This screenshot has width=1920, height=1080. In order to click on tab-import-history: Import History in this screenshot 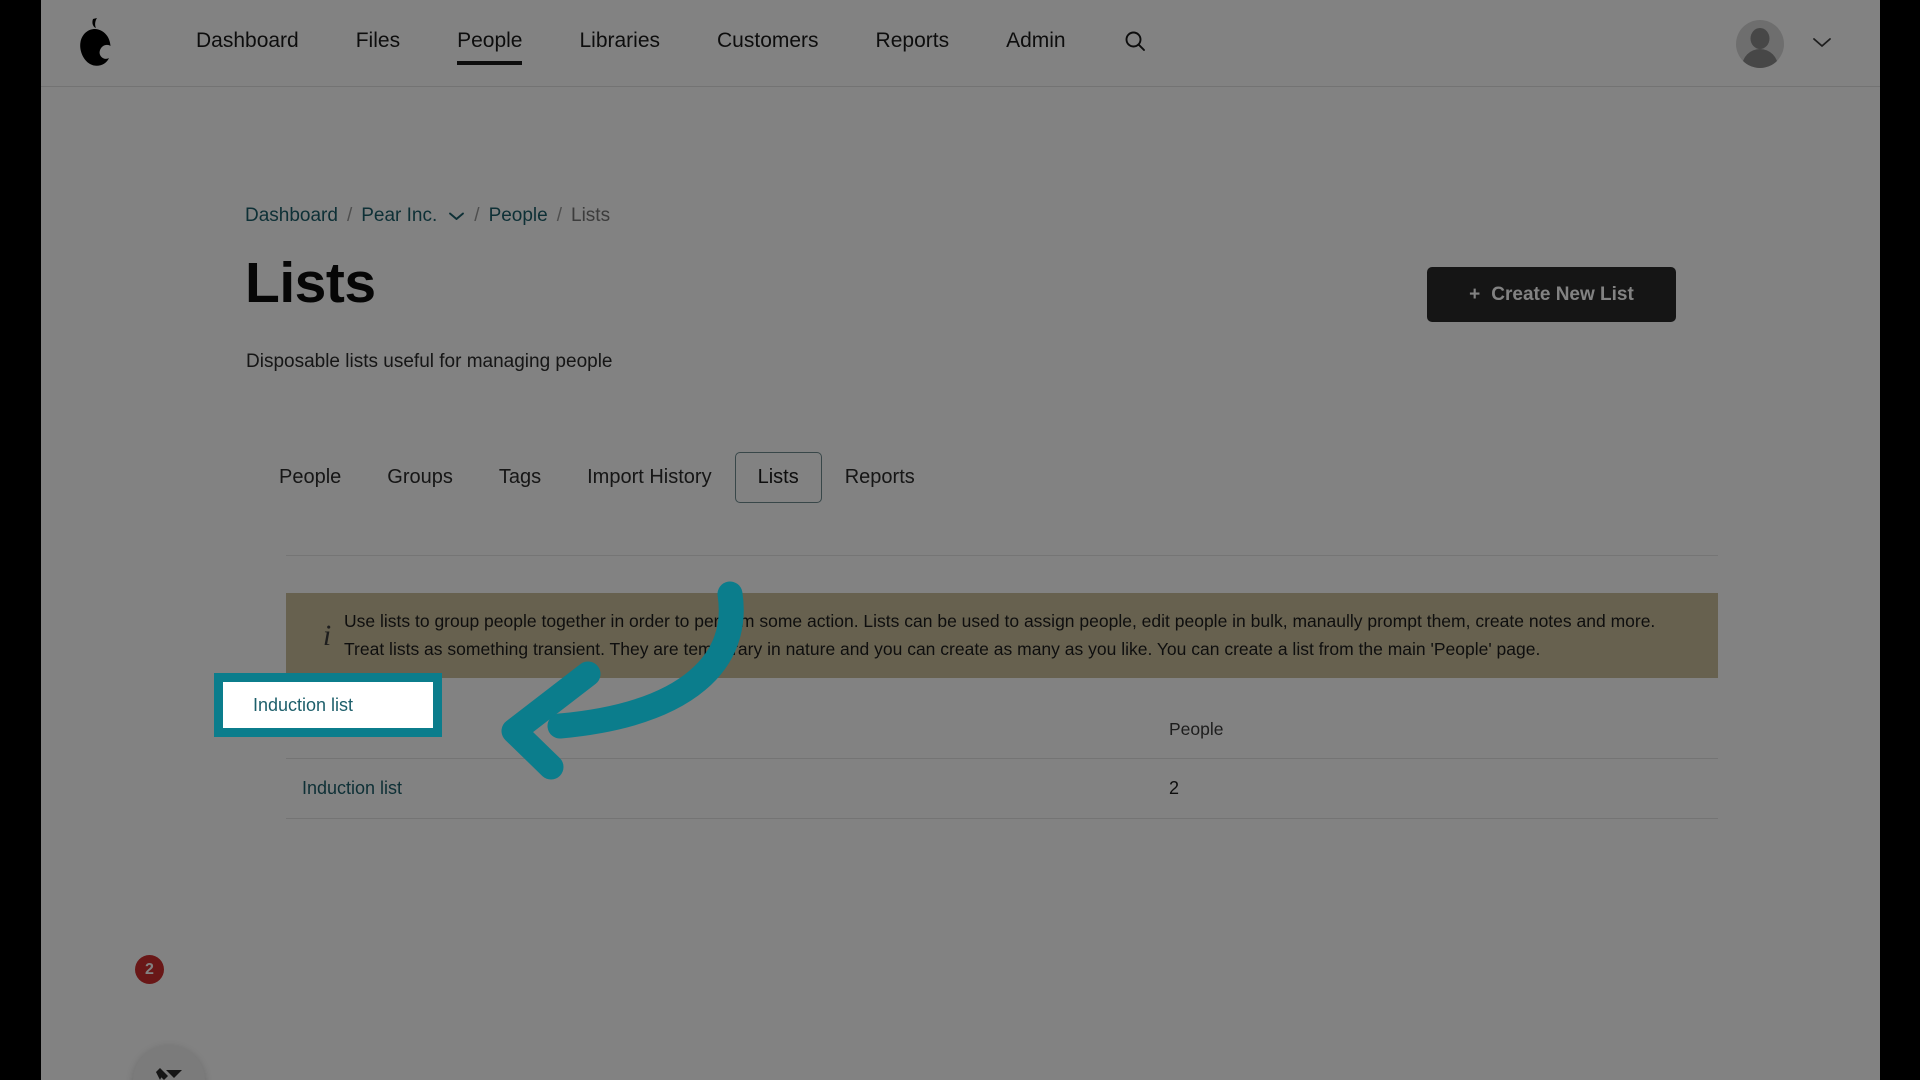, I will do `click(649, 477)`.